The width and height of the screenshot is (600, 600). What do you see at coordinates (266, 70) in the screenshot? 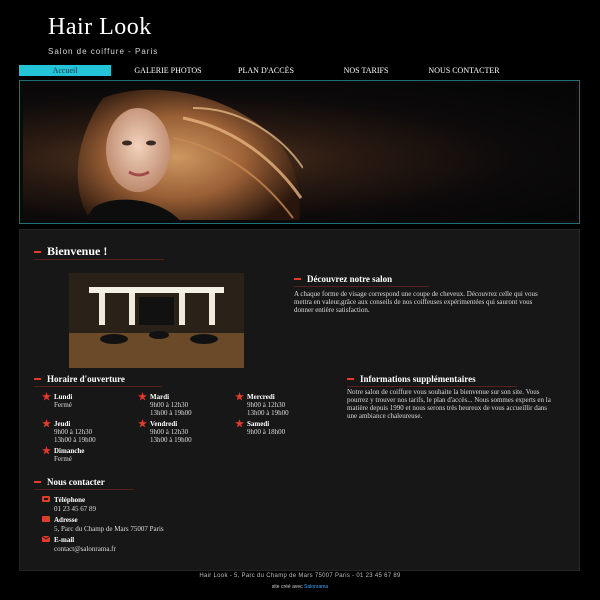
I see `nav-item-plan-acces: PLAN D'ACCÈS` at bounding box center [266, 70].